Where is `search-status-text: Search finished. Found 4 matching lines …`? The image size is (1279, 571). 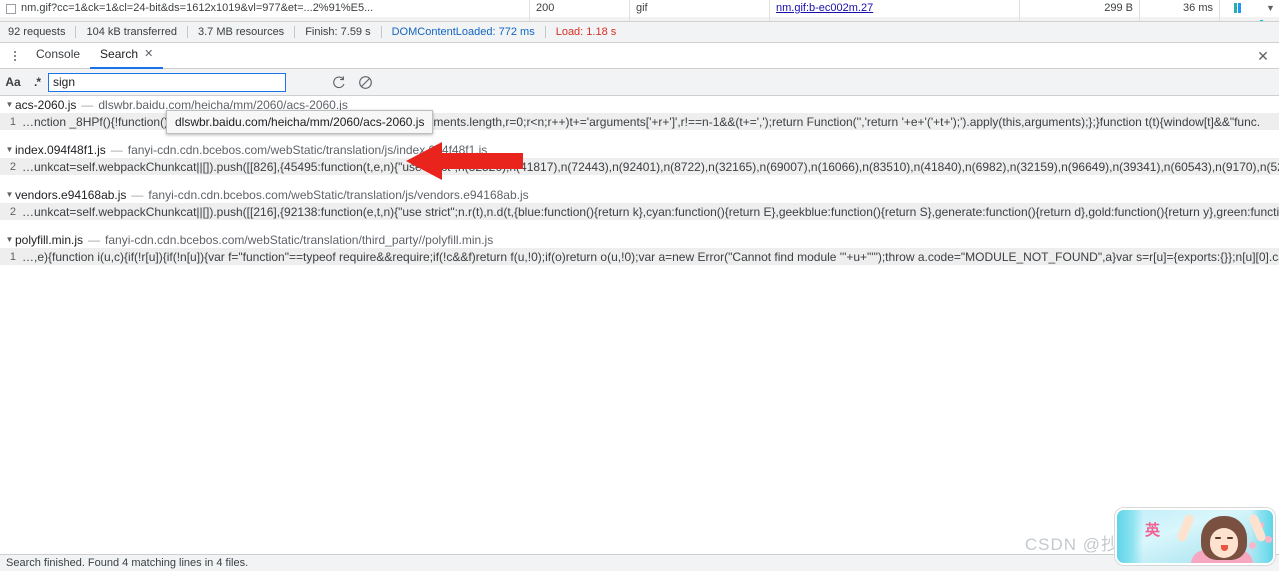 search-status-text: Search finished. Found 4 matching lines … is located at coordinates (127, 563).